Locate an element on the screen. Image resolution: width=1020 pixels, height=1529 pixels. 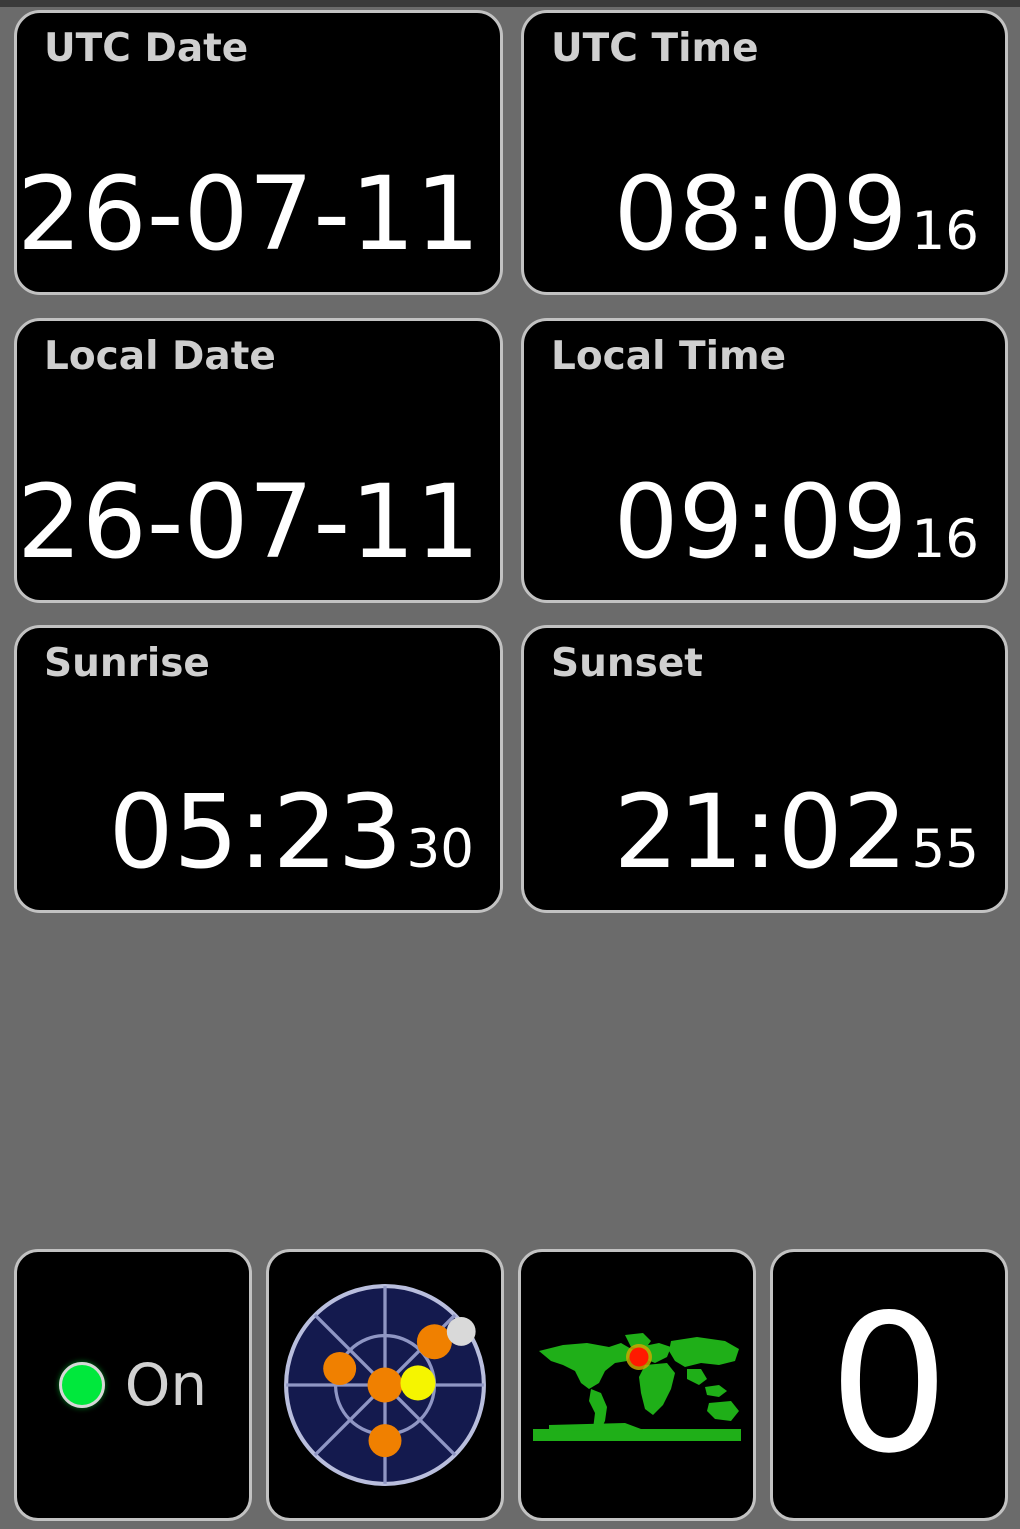
panel-label-local-time: Local Time is located at coordinates (669, 356).